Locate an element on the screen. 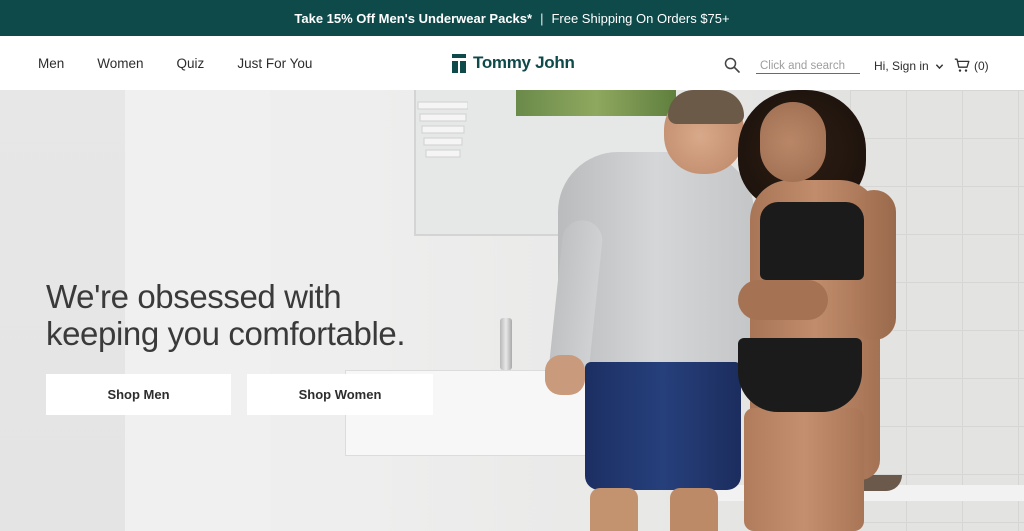 Image resolution: width=1024 pixels, height=531 pixels. hero-faucet is located at coordinates (506, 344).